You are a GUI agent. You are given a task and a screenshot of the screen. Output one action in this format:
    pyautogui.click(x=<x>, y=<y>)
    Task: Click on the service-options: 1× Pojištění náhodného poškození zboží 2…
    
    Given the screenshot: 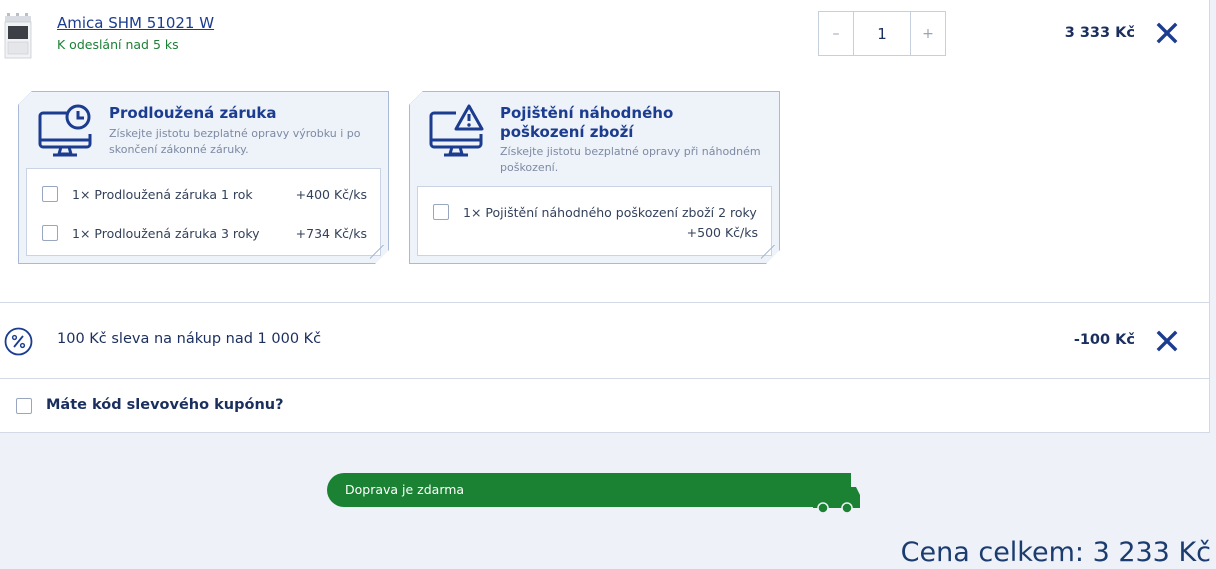 What is the action you would take?
    pyautogui.click(x=594, y=221)
    